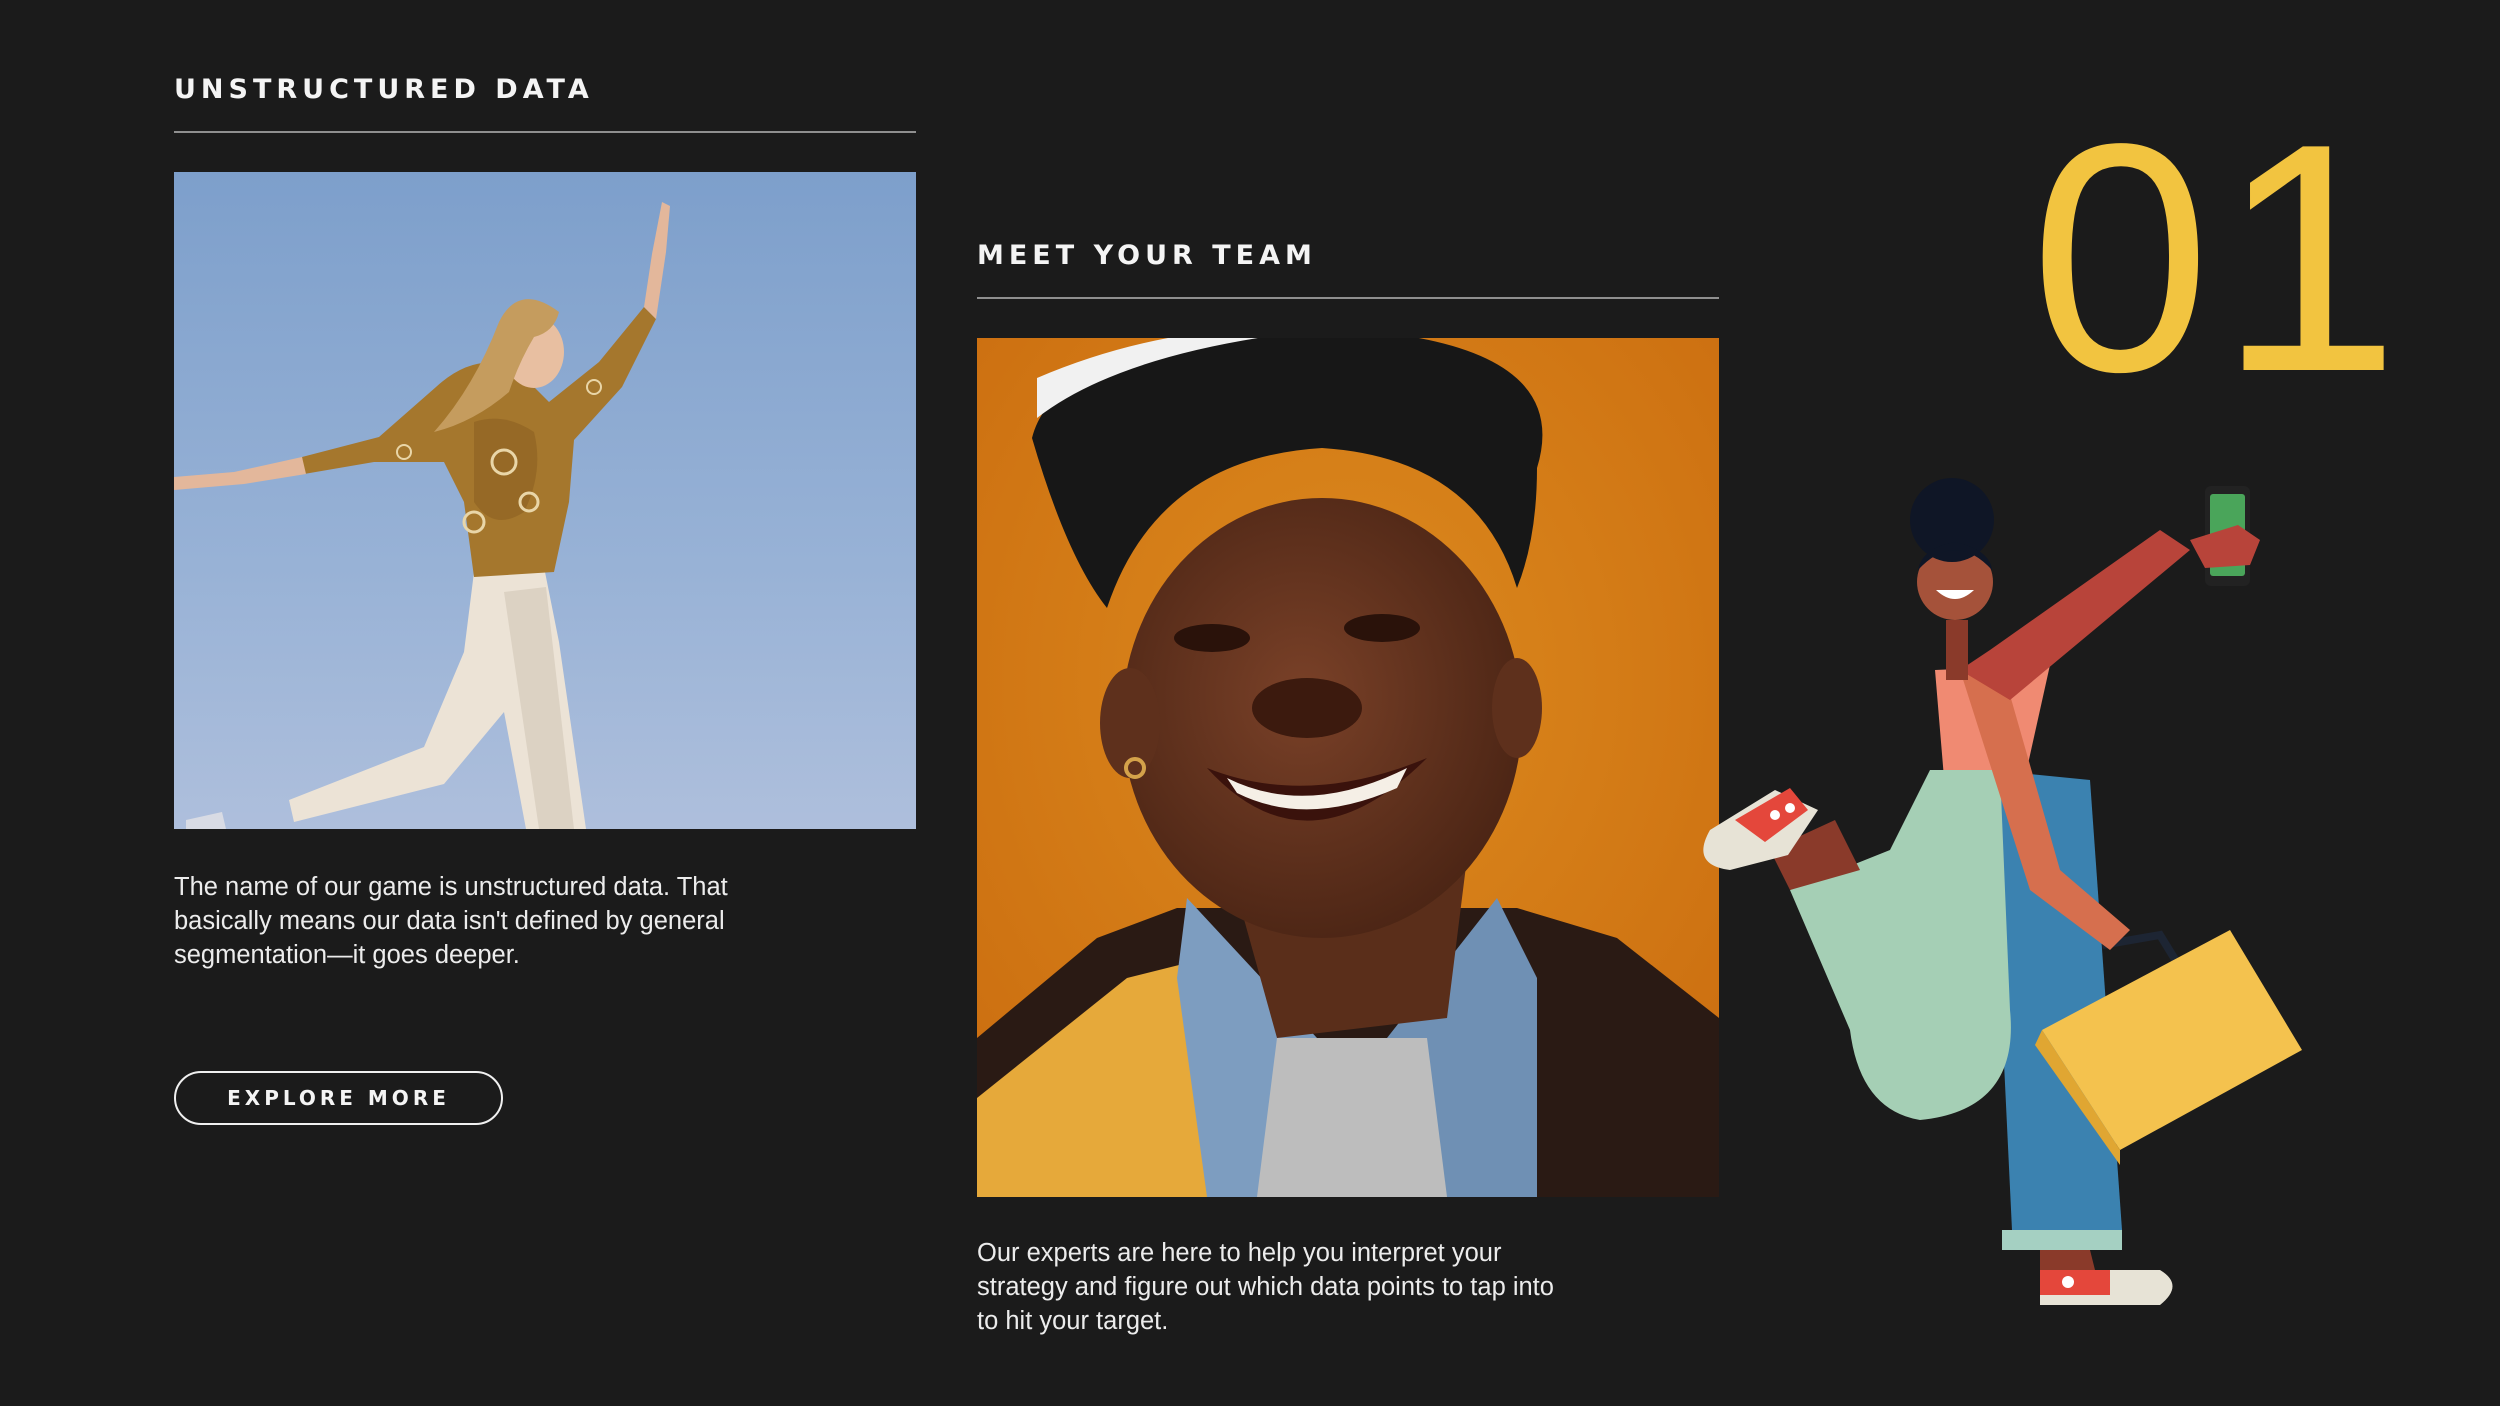 The height and width of the screenshot is (1406, 2500). Describe the element at coordinates (1073, 1321) in the screenshot. I see `description-line: to hit your target.` at that location.